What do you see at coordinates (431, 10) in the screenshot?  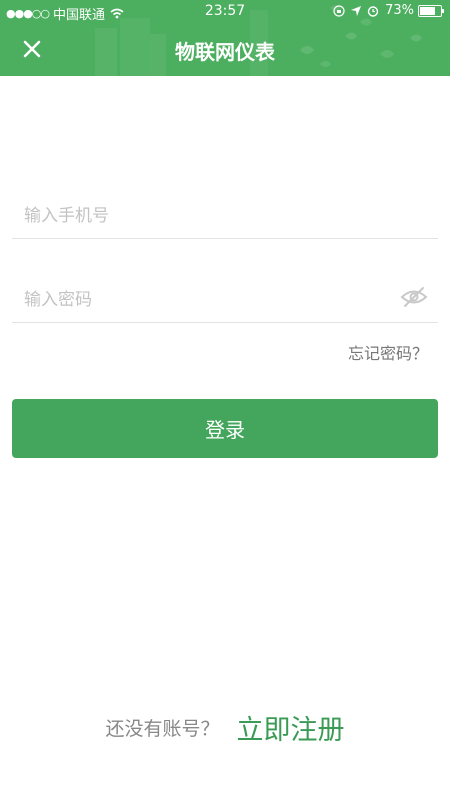 I see `battery-icon` at bounding box center [431, 10].